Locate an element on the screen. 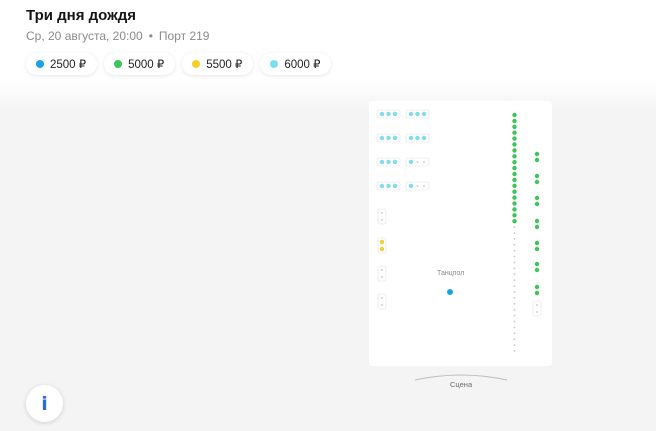 Image resolution: width=656 pixels, height=431 pixels. price-filter-2500: 2500 ₽ is located at coordinates (62, 64).